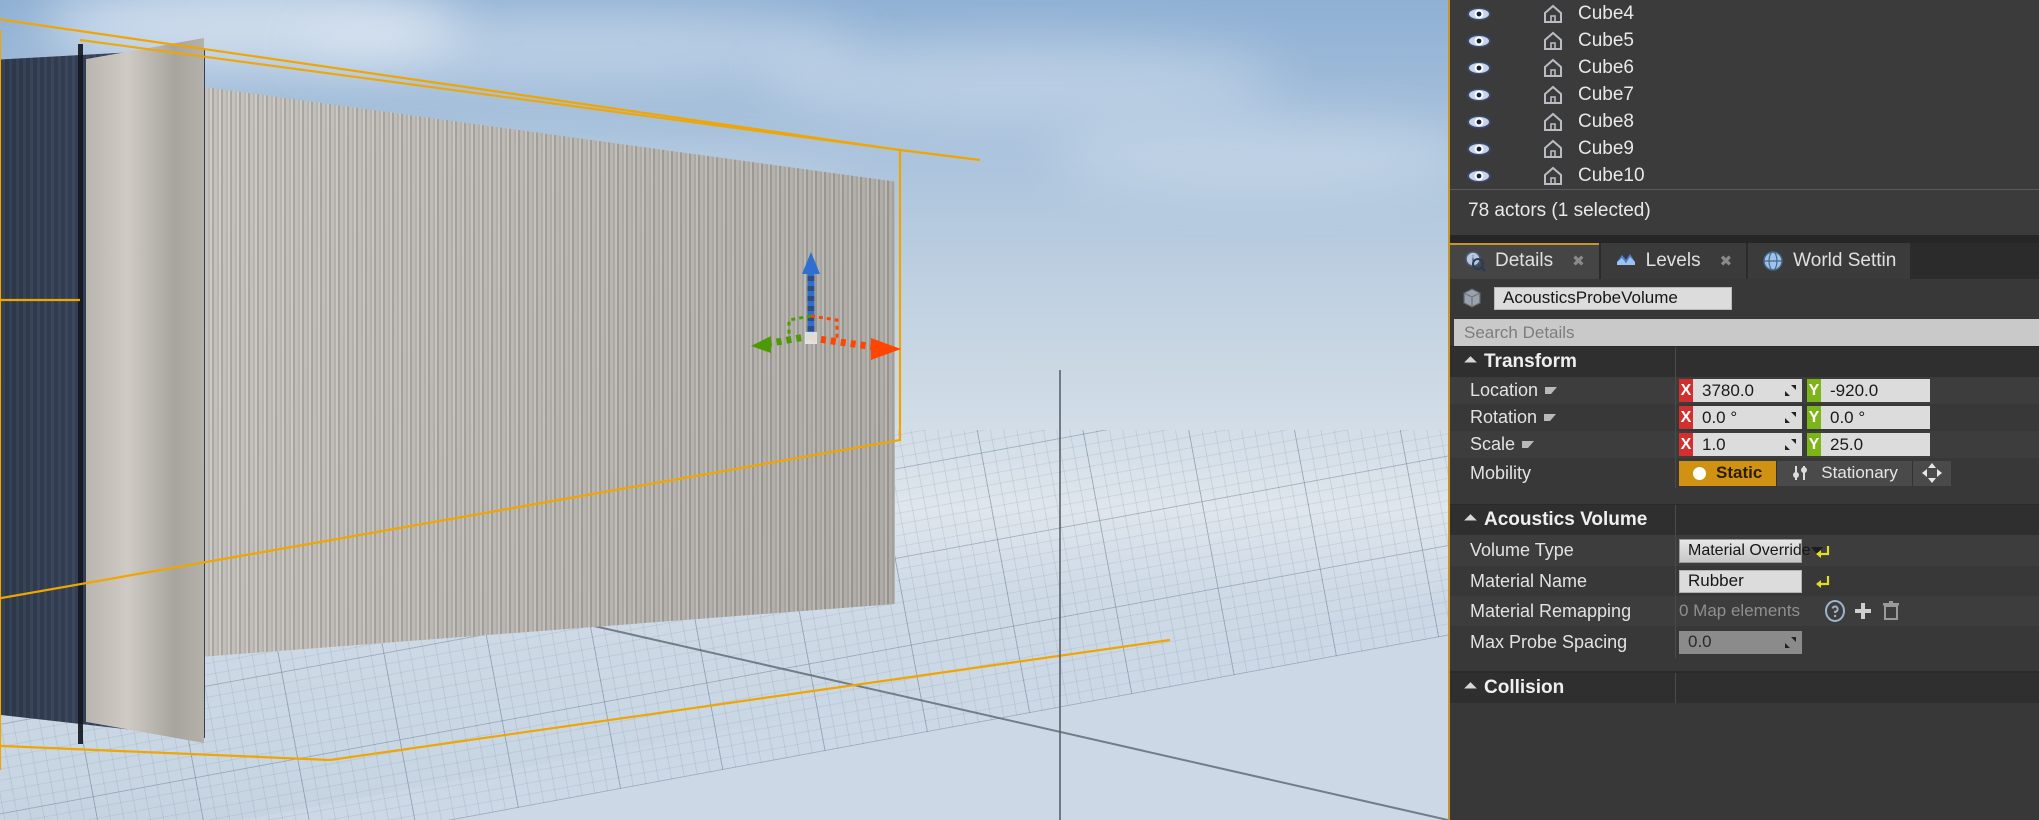  What do you see at coordinates (1562, 417) in the screenshot?
I see `property-label-rotation: Rotation` at bounding box center [1562, 417].